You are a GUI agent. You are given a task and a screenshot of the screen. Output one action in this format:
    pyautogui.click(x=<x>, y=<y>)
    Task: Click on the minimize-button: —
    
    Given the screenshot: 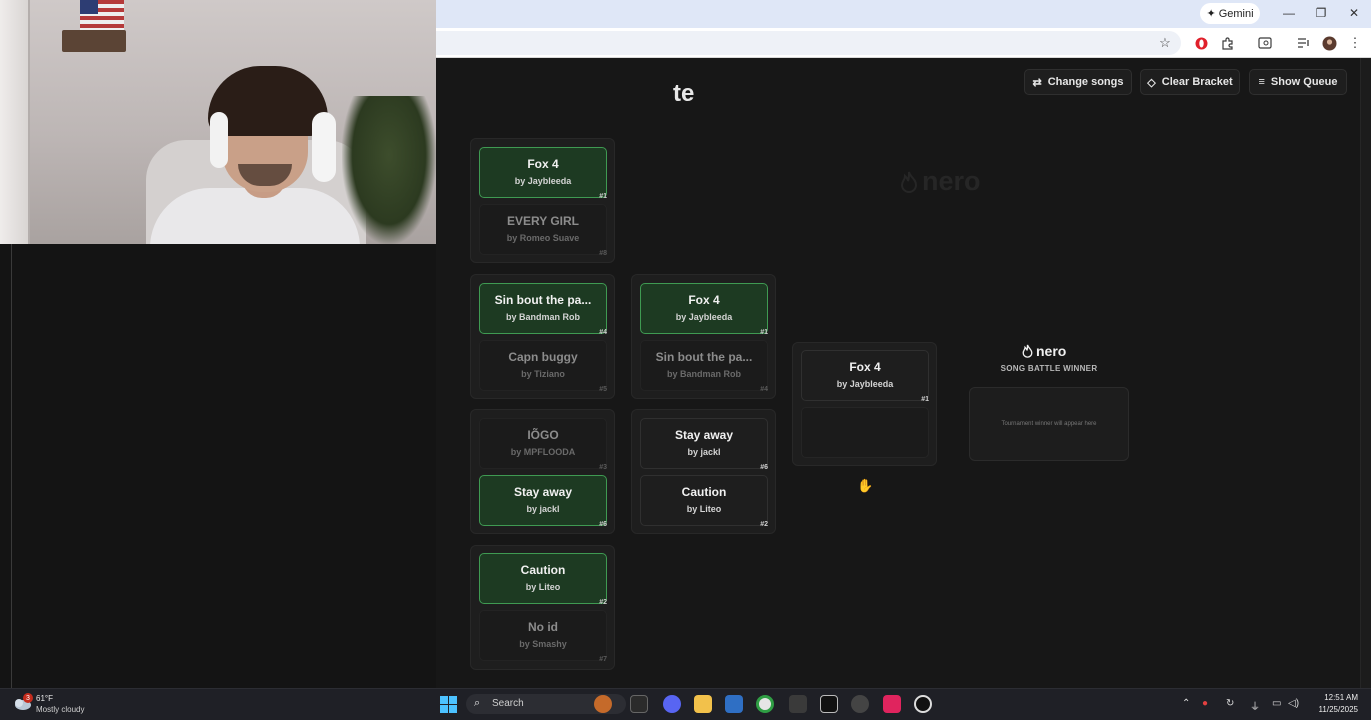 What is the action you would take?
    pyautogui.click(x=1289, y=13)
    